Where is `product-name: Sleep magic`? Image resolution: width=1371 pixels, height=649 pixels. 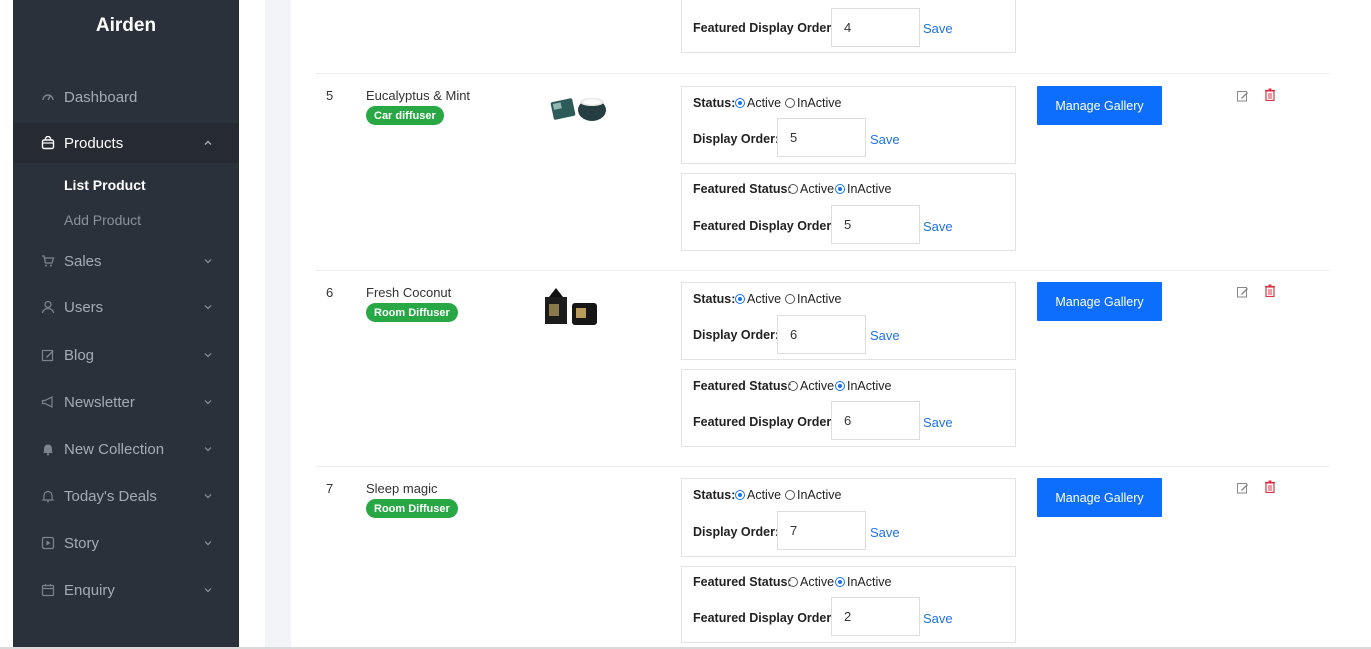 product-name: Sleep magic is located at coordinates (402, 488).